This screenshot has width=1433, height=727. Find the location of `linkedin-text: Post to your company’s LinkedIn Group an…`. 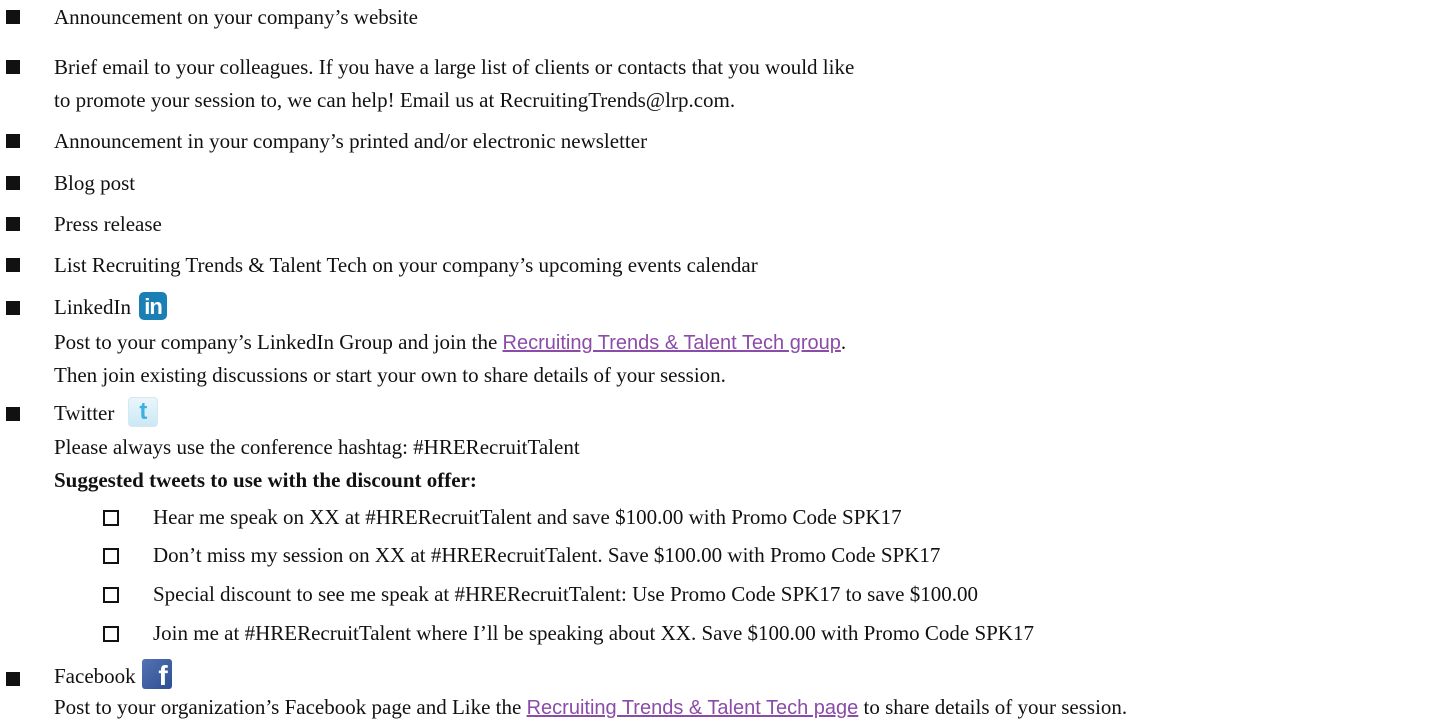

linkedin-text: Post to your company’s LinkedIn Group an… is located at coordinates (278, 342).